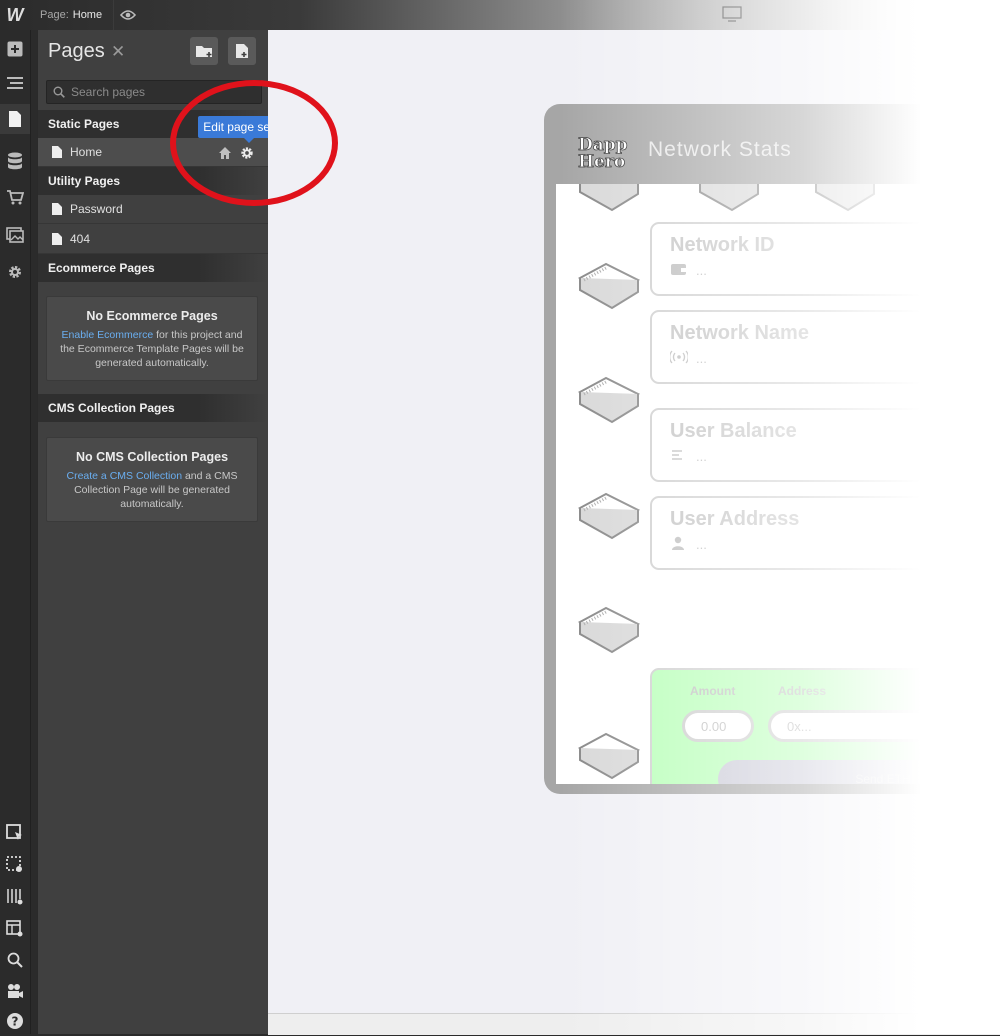 This screenshot has height=1036, width=1000. What do you see at coordinates (15, 897) in the screenshot?
I see `show-guides-icon` at bounding box center [15, 897].